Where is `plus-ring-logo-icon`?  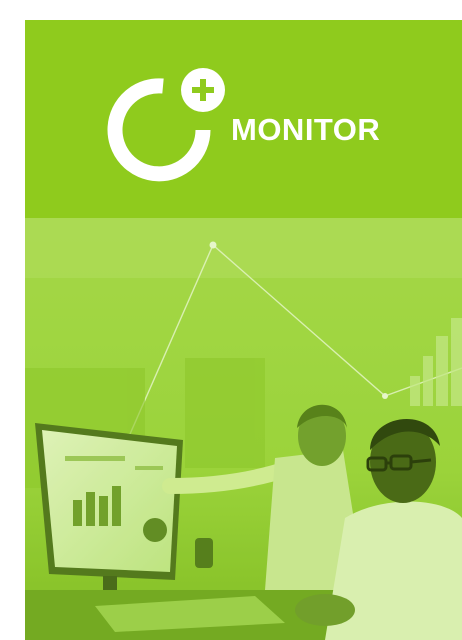
plus-ring-logo-icon is located at coordinates (166, 125).